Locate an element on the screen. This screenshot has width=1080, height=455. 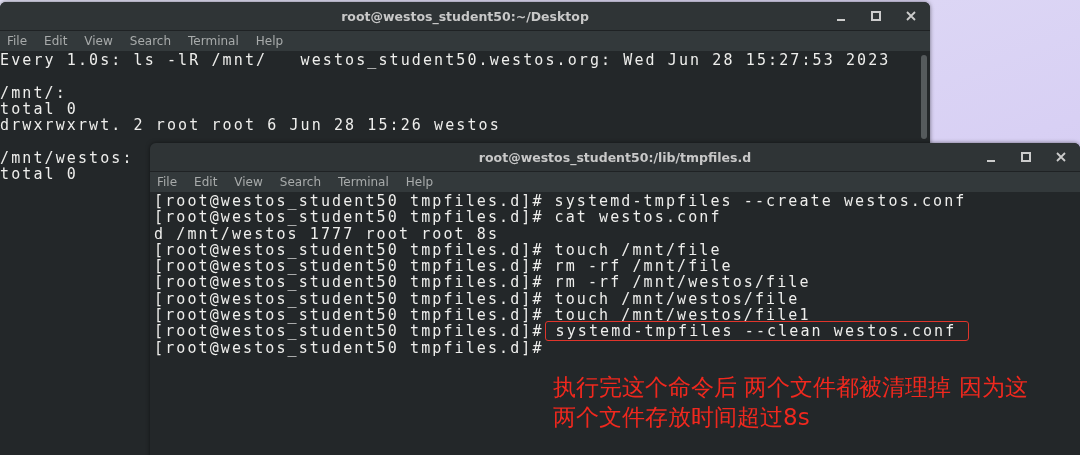
command-text: touch /mnt/westos/file is located at coordinates (677, 298).